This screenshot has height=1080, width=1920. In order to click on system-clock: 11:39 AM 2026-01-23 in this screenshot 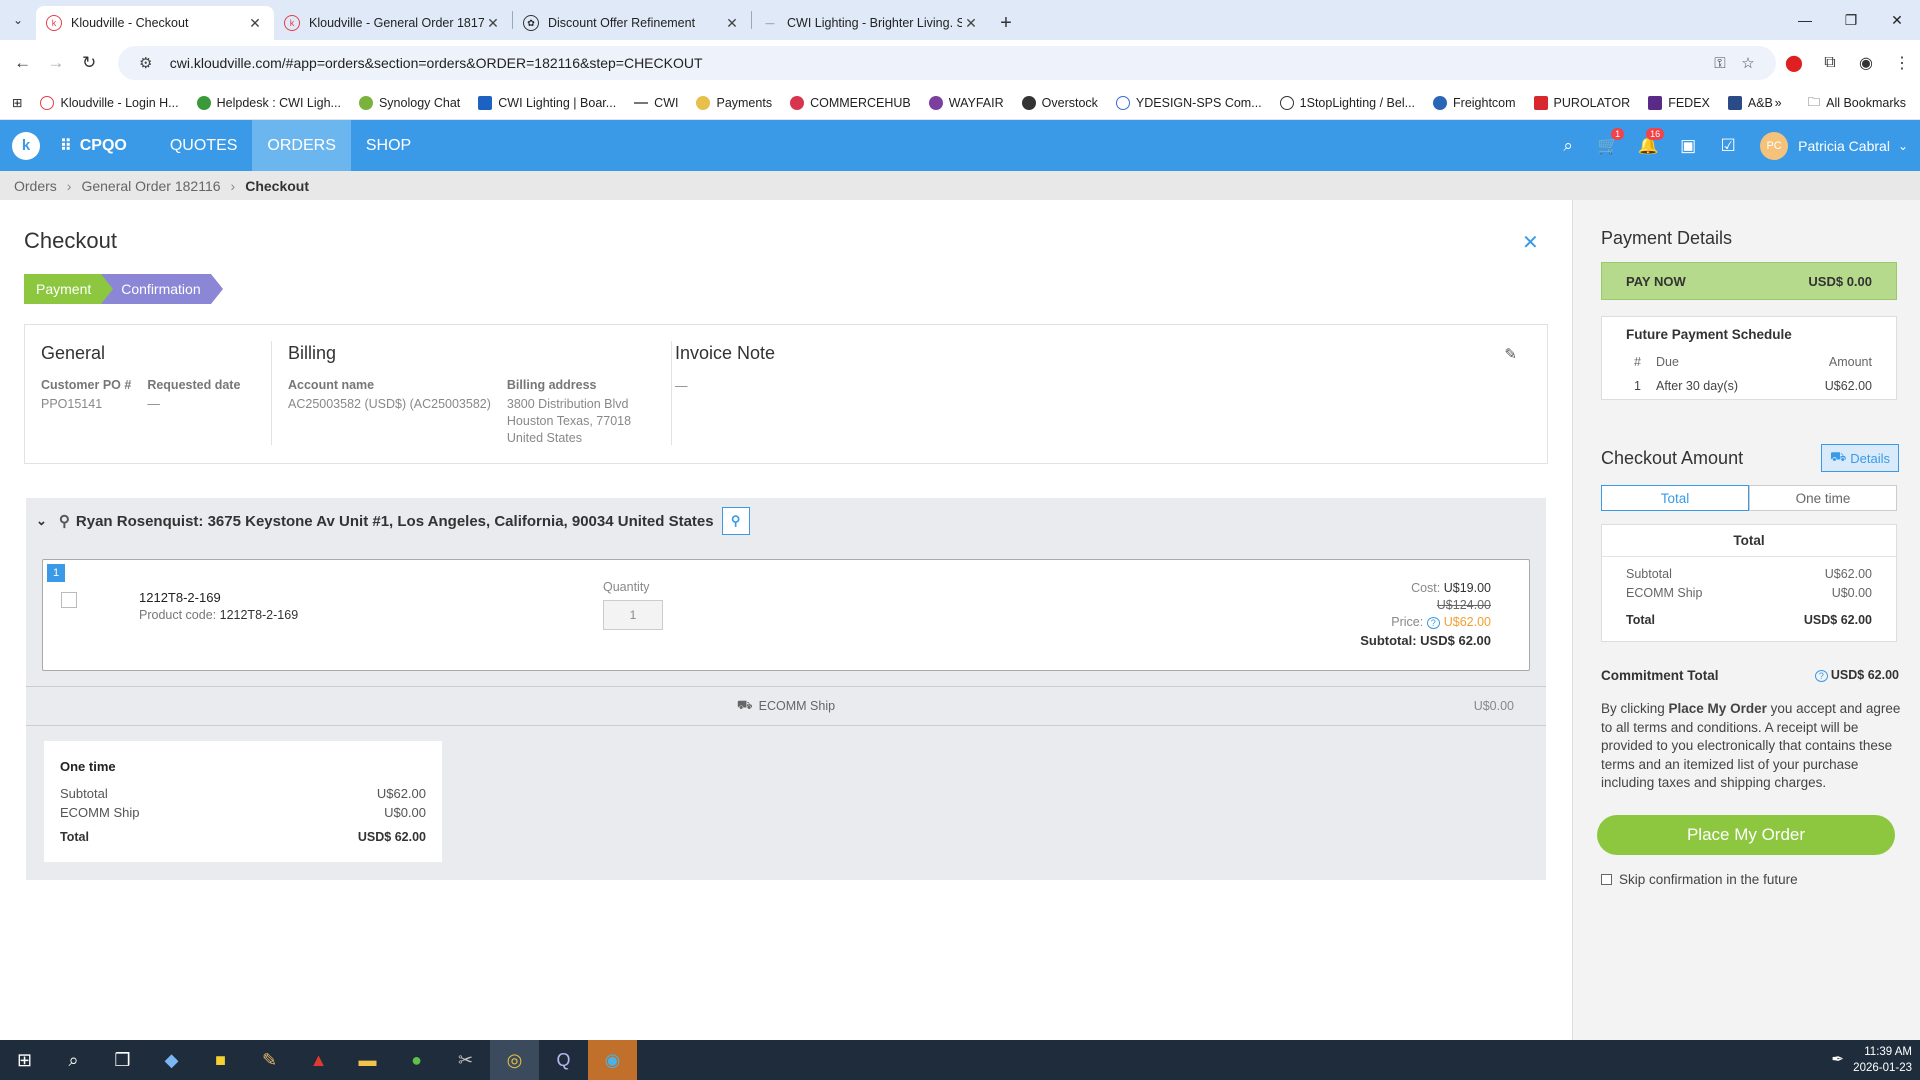, I will do `click(1882, 1060)`.